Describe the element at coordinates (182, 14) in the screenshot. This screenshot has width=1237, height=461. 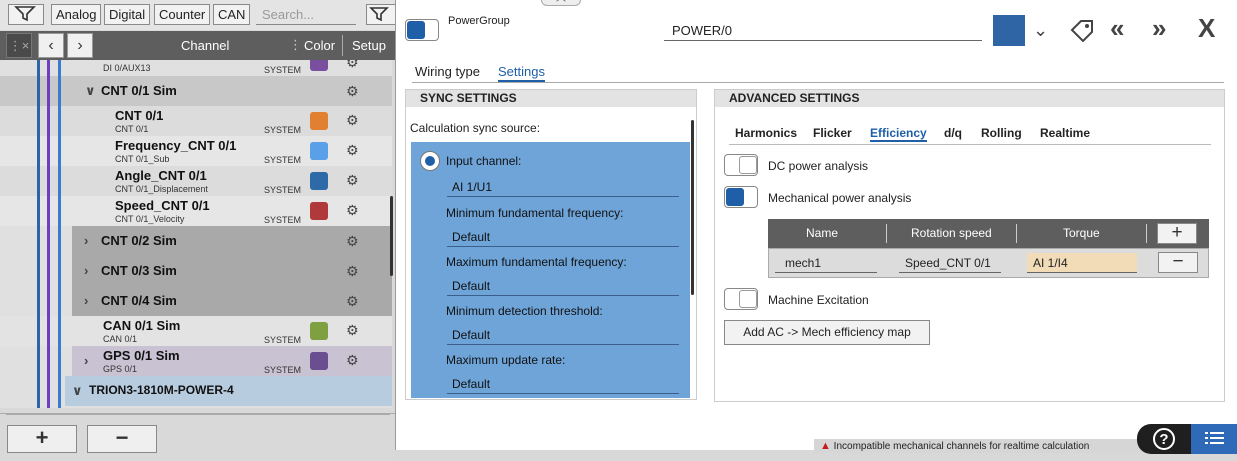
I see `filter-counter-button: Counter` at that location.